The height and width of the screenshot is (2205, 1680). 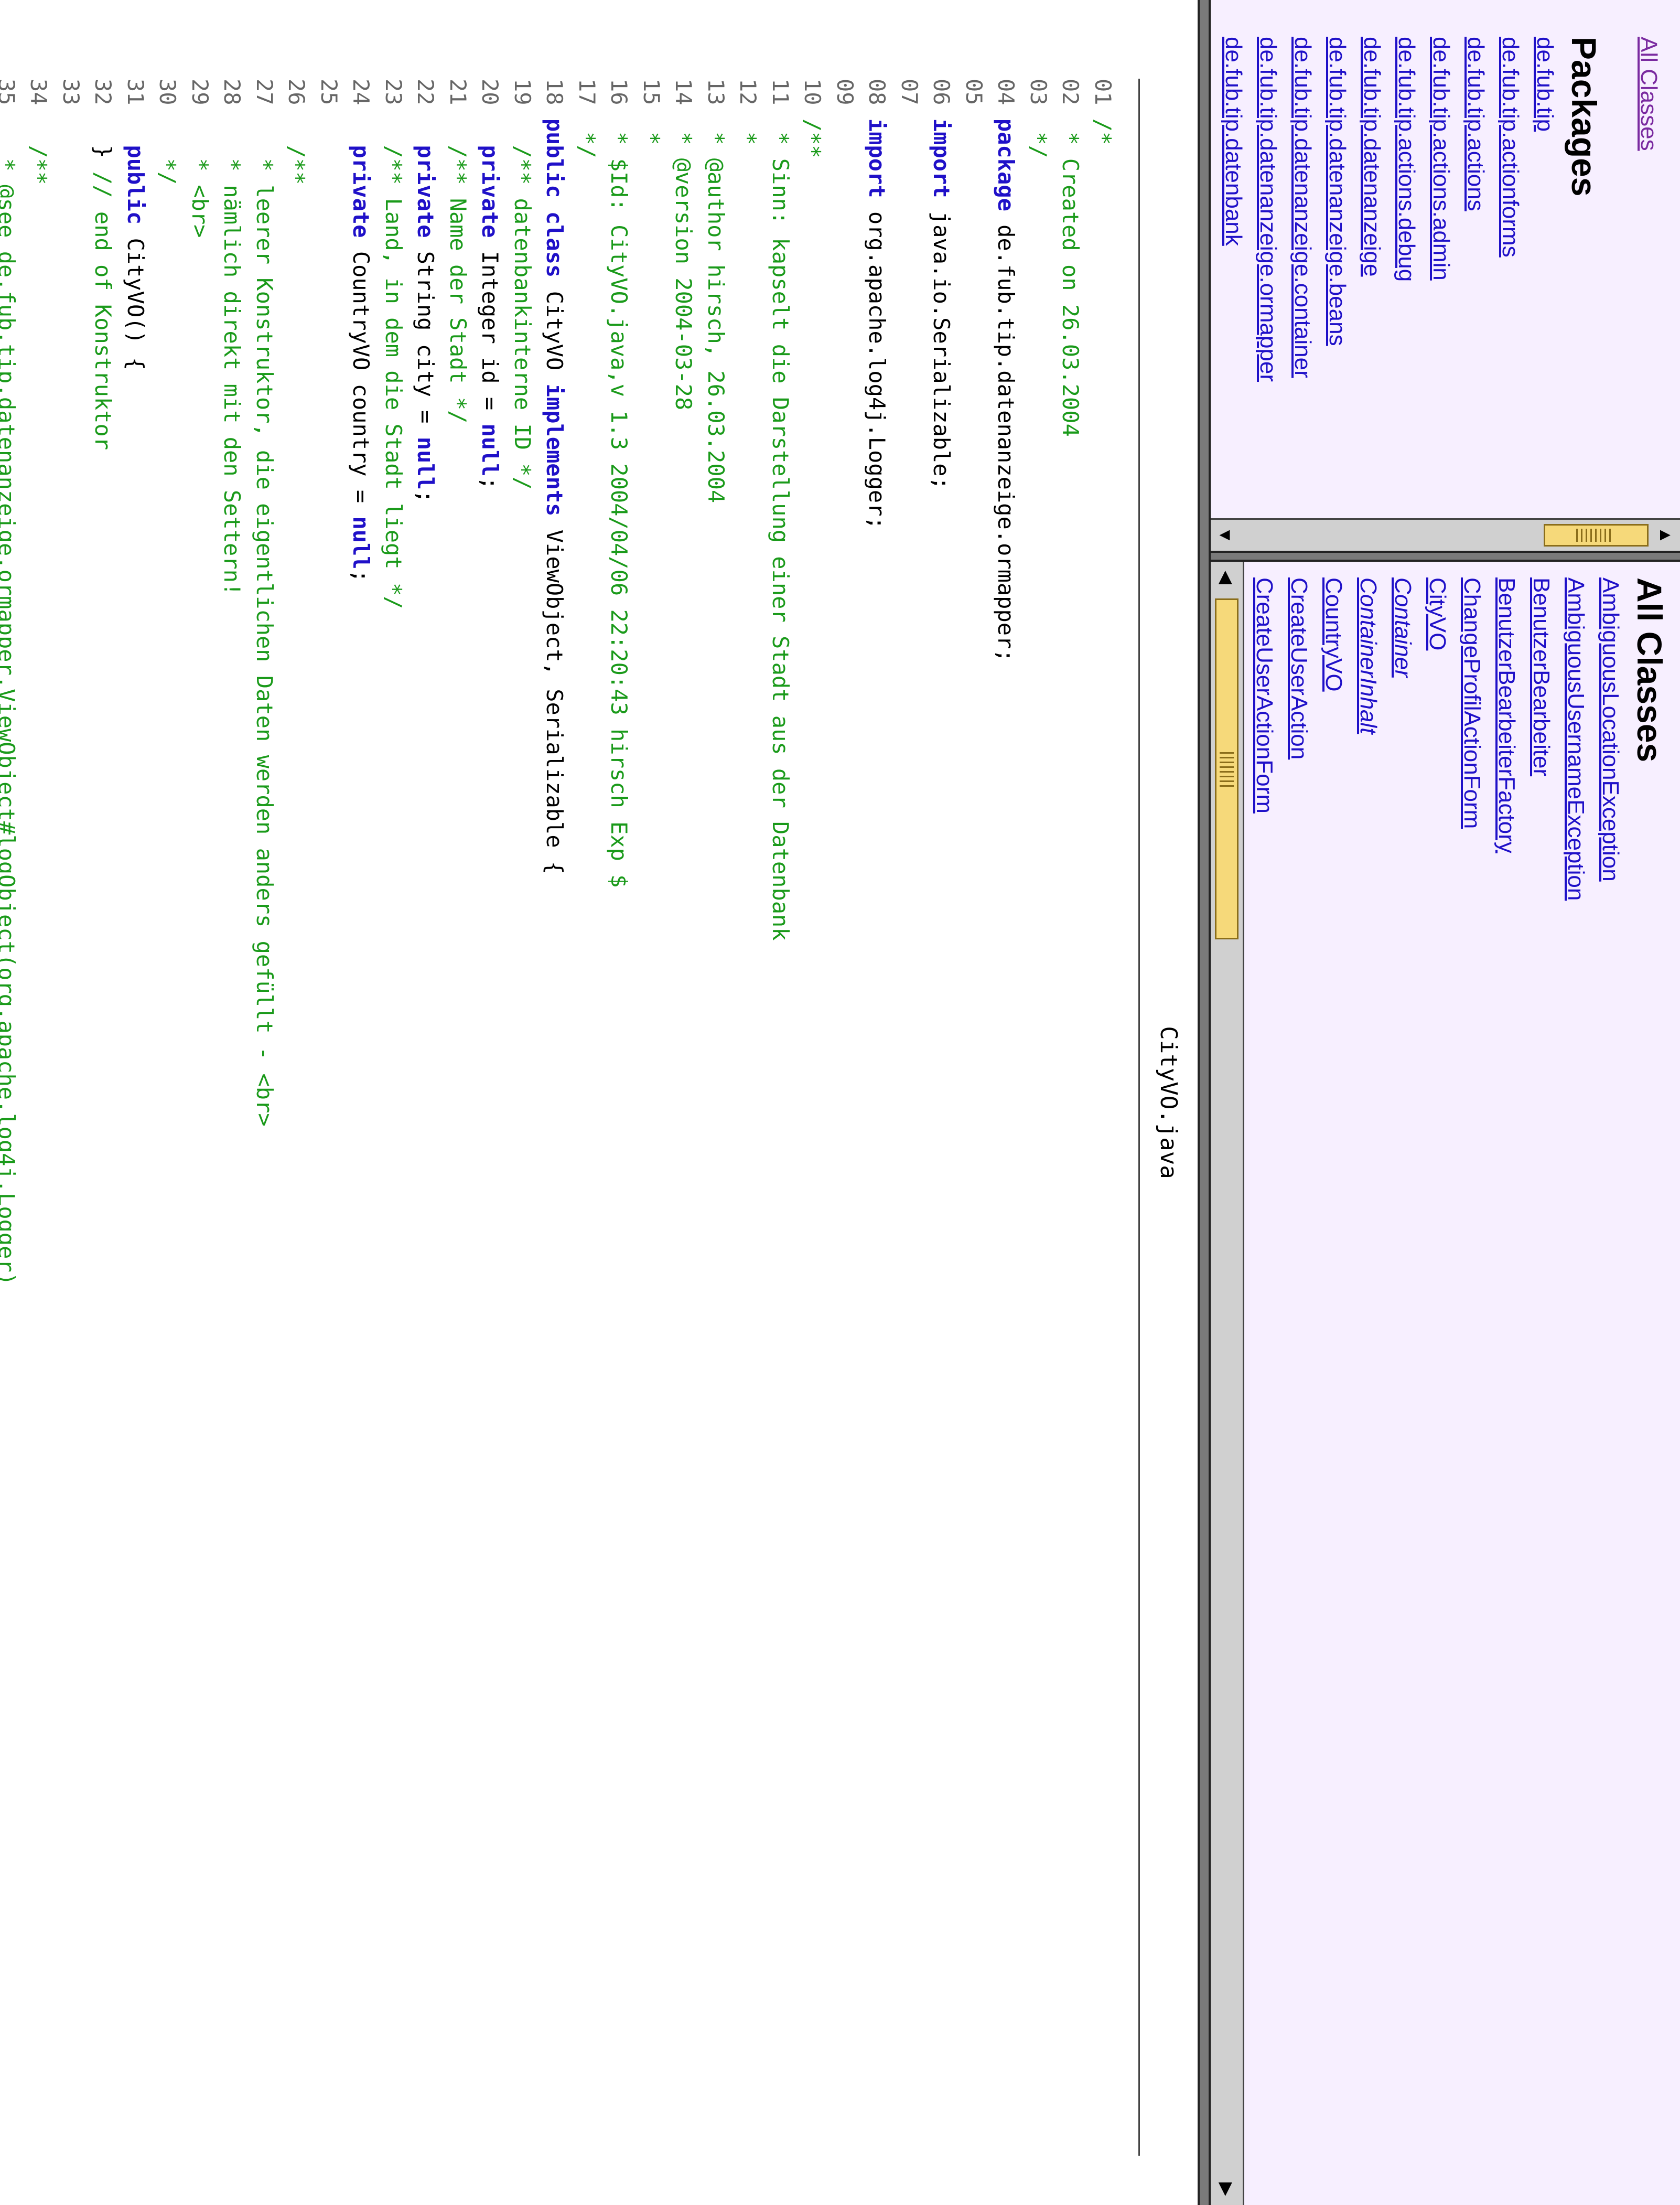 I want to click on code-line: 15 *, so click(x=652, y=682).